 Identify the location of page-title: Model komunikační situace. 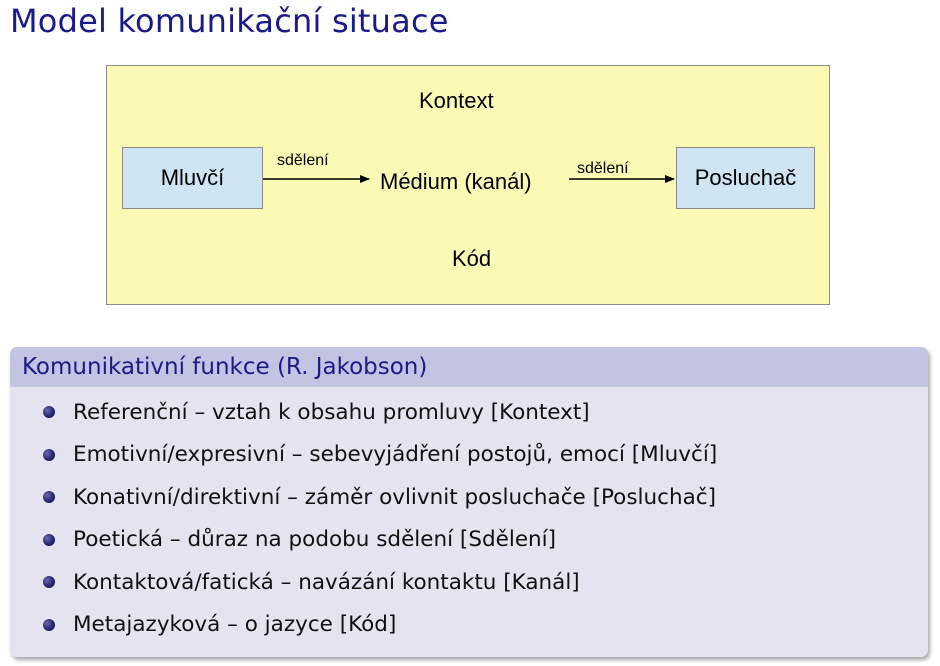
(229, 21).